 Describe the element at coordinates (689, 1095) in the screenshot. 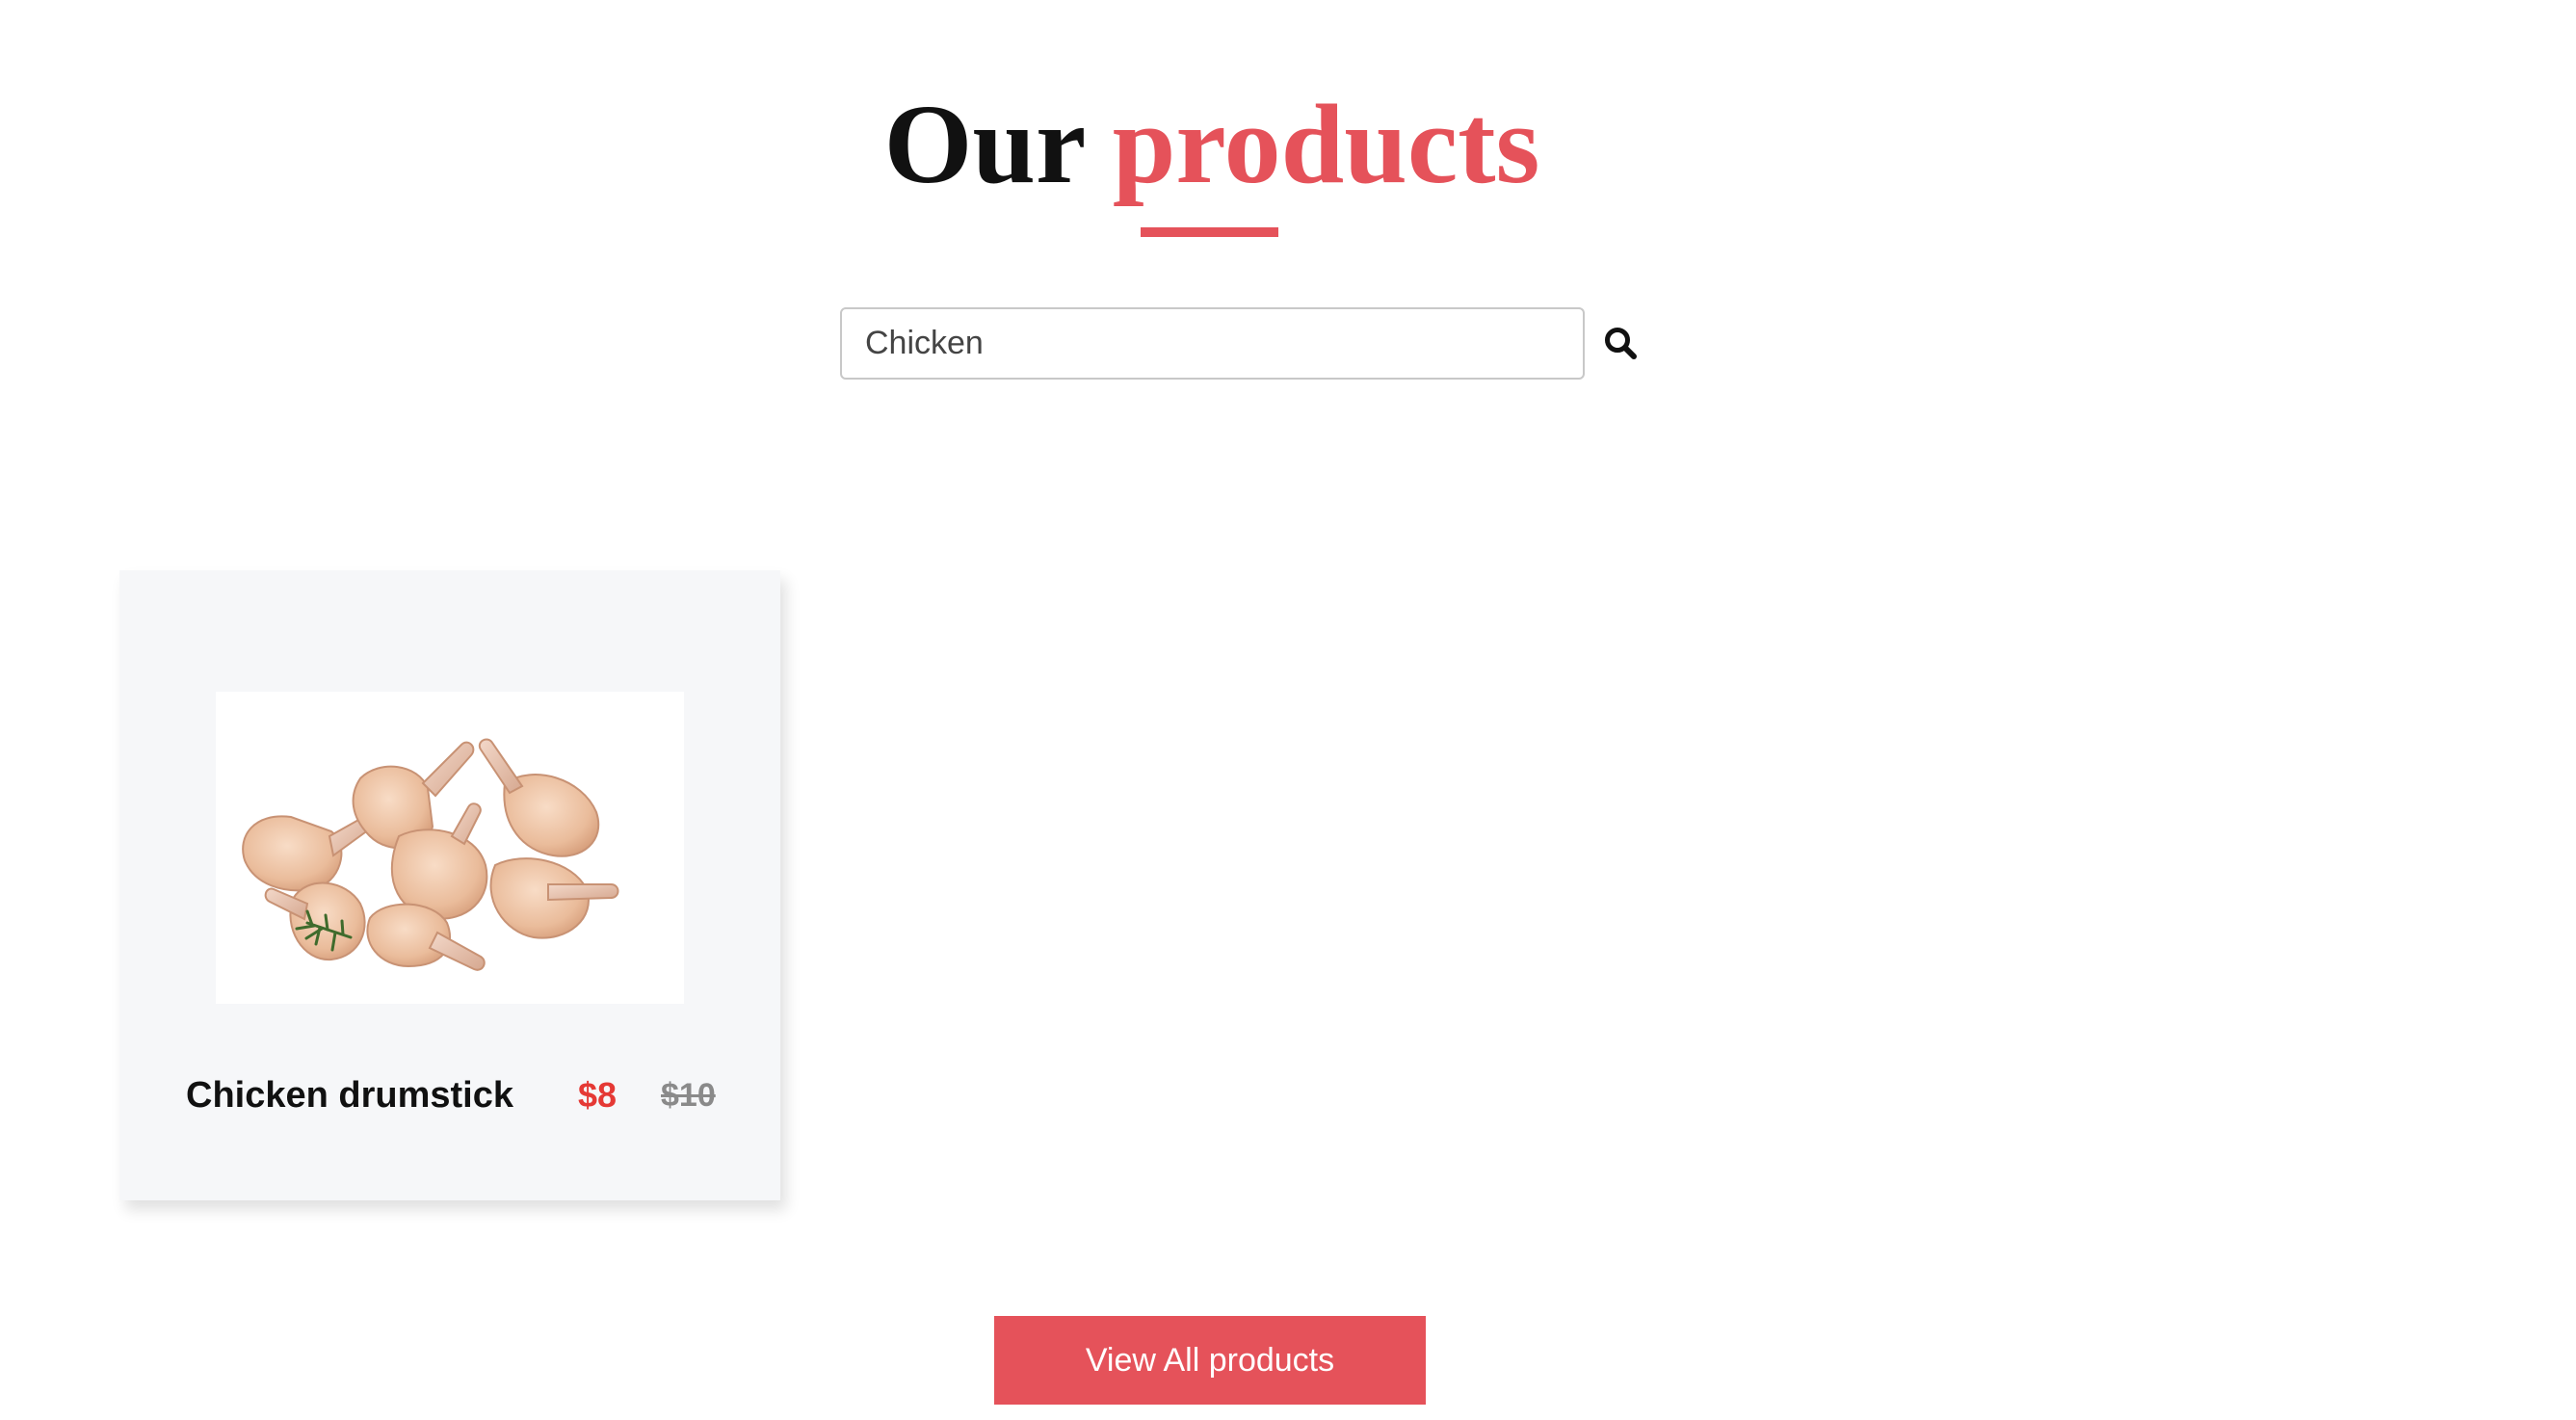

I see `product-old-price: $10` at that location.